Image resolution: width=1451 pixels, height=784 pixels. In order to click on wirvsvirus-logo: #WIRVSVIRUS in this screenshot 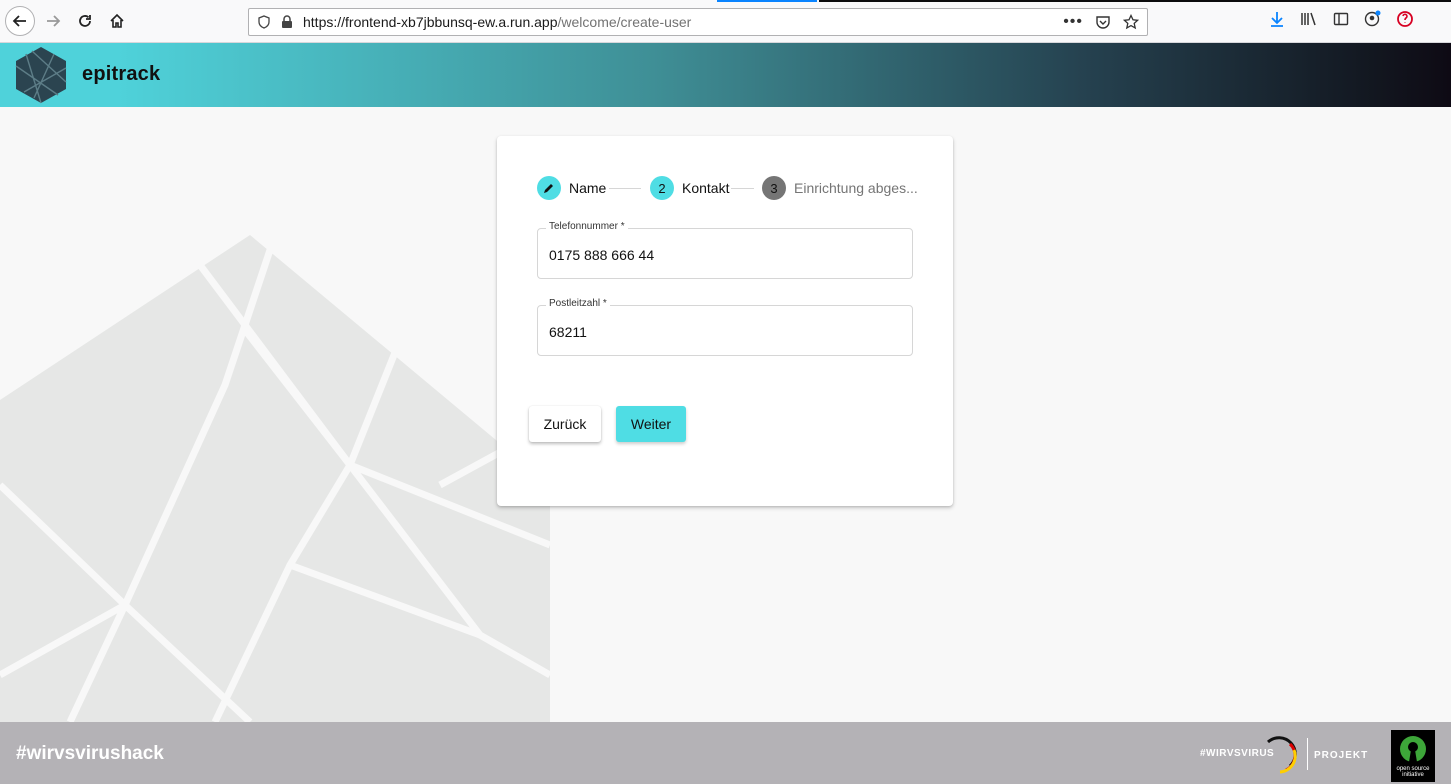, I will do `click(1250, 755)`.